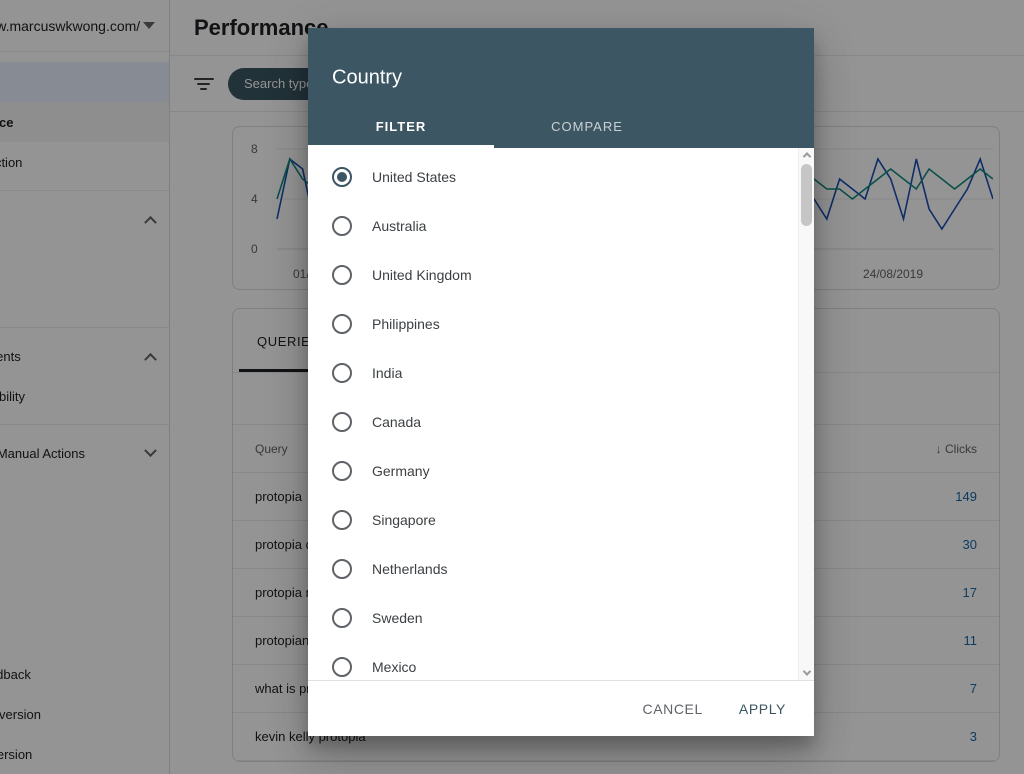 The height and width of the screenshot is (774, 1024). I want to click on option-australia: Australia, so click(553, 225).